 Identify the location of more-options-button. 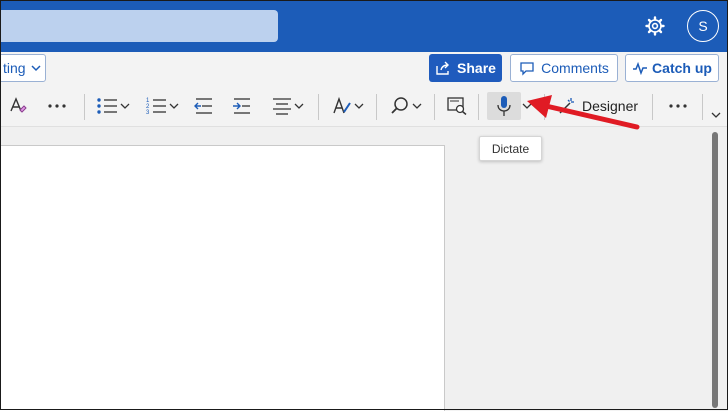
(678, 106).